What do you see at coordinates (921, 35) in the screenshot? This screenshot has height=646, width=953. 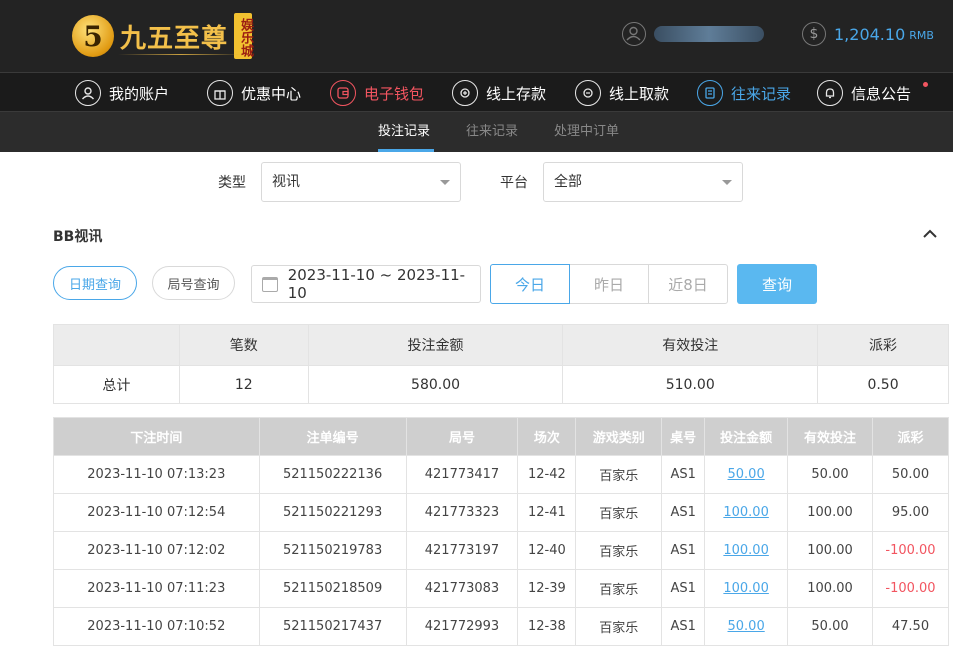 I see `balance-currency: RMB` at bounding box center [921, 35].